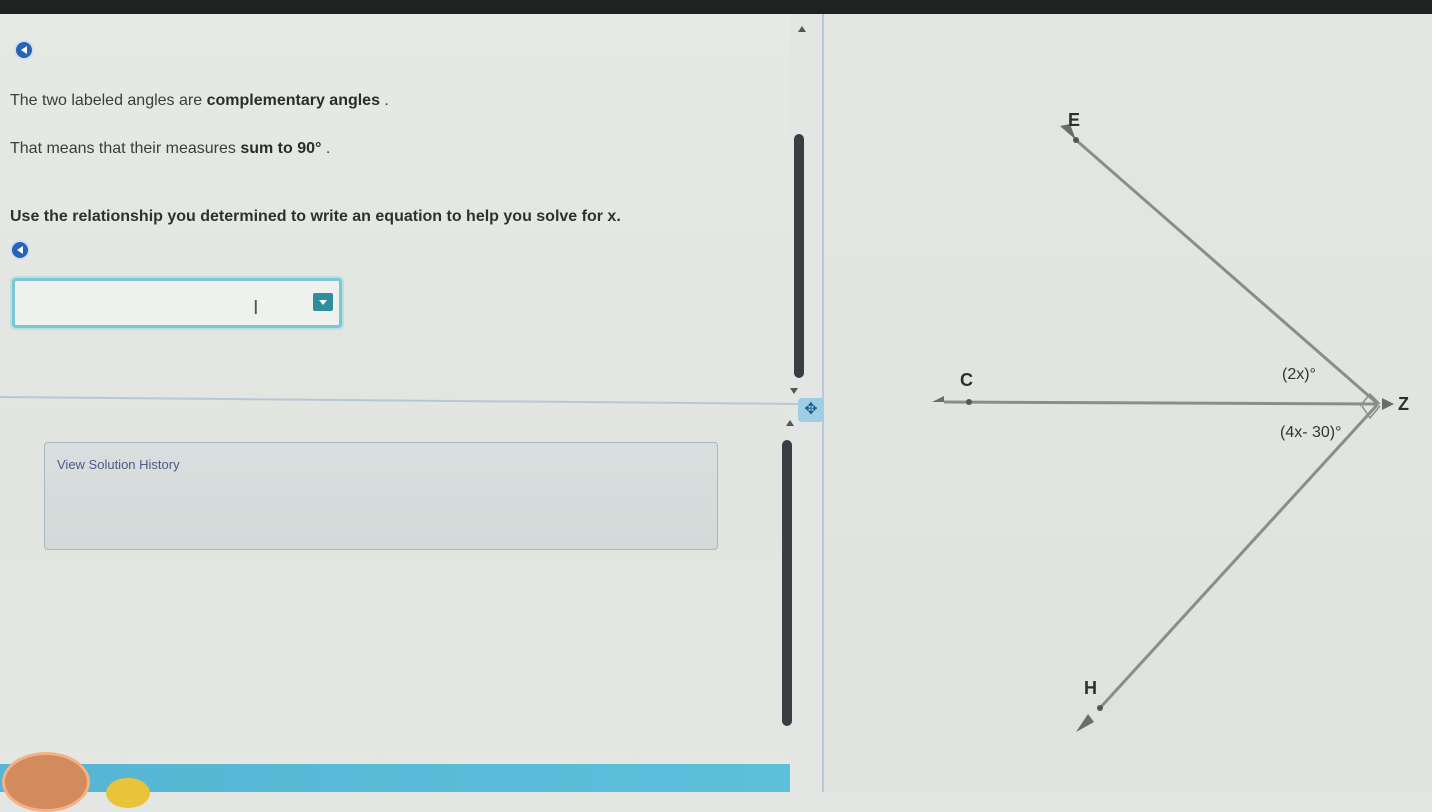  What do you see at coordinates (716, 7) in the screenshot?
I see `window-top-bar` at bounding box center [716, 7].